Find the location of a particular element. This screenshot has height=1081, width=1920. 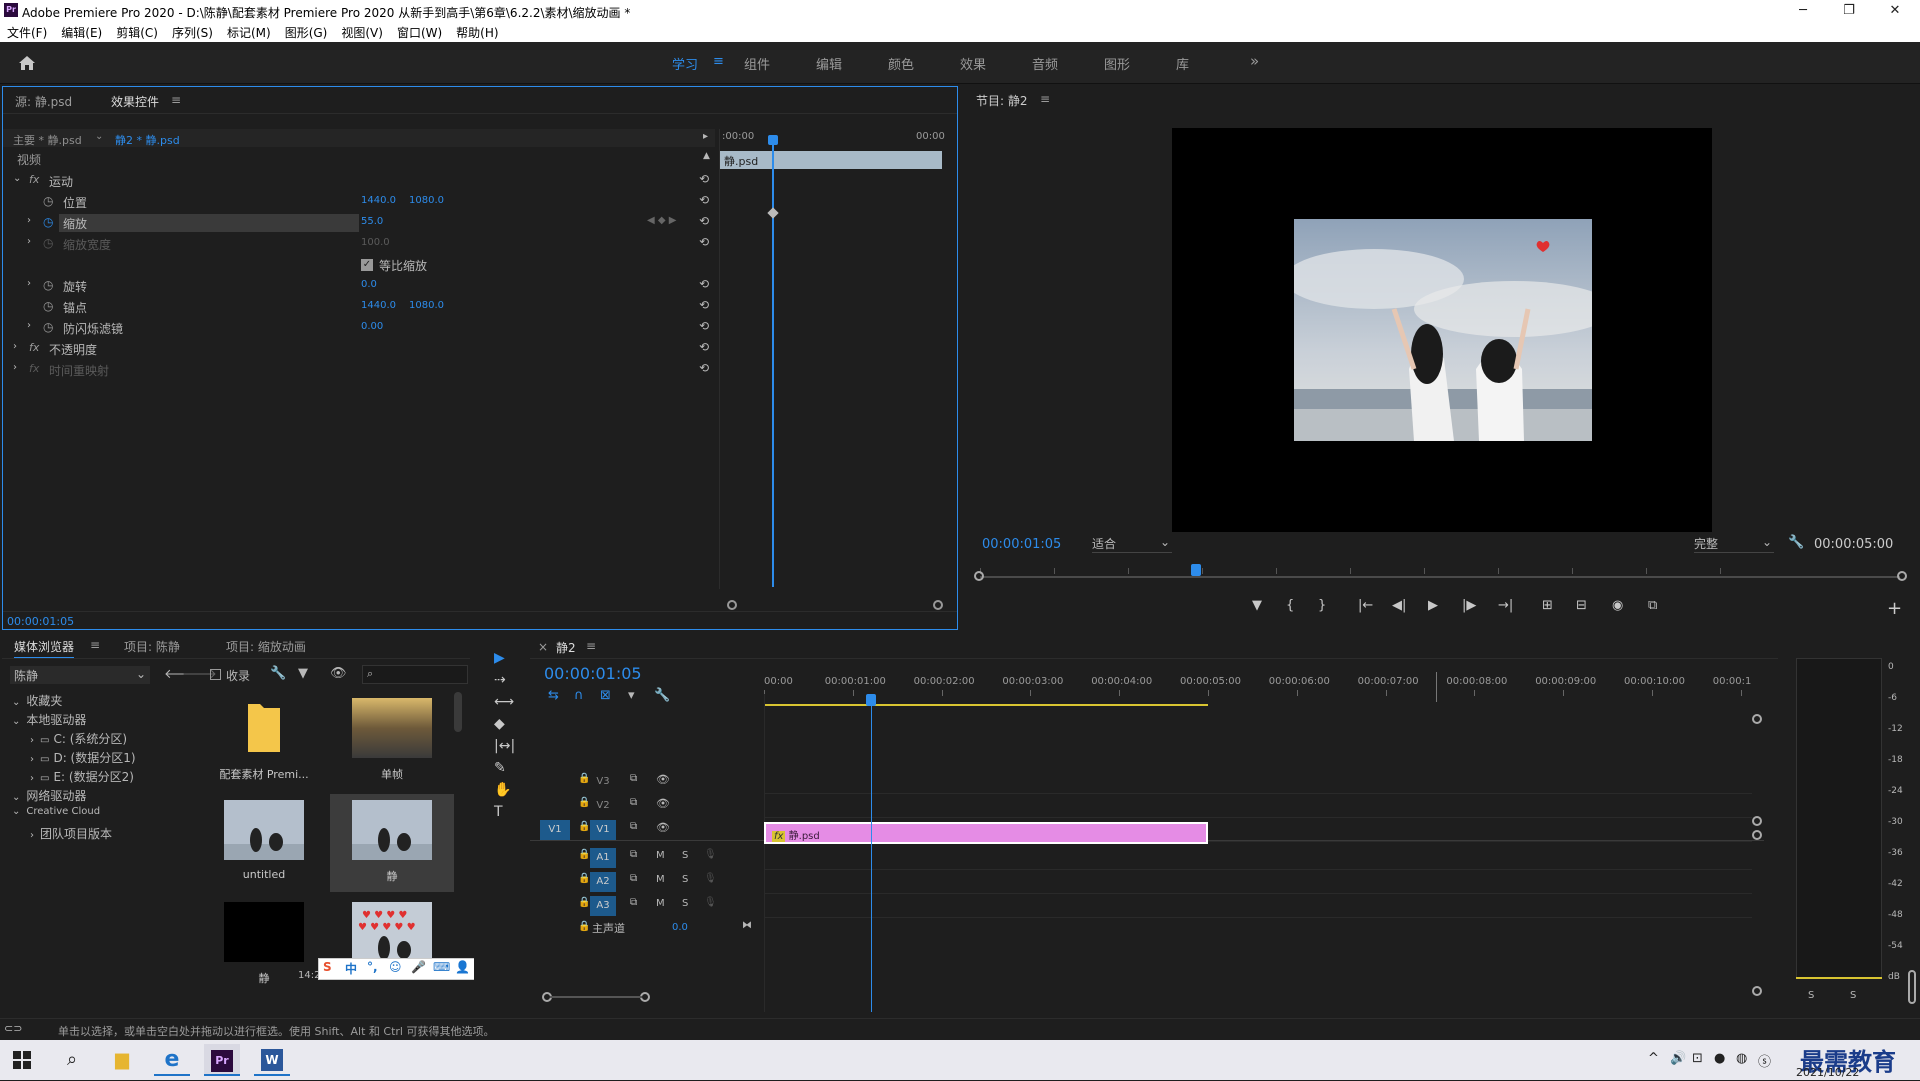

timeline-clip: fx 静.psd is located at coordinates (986, 833).